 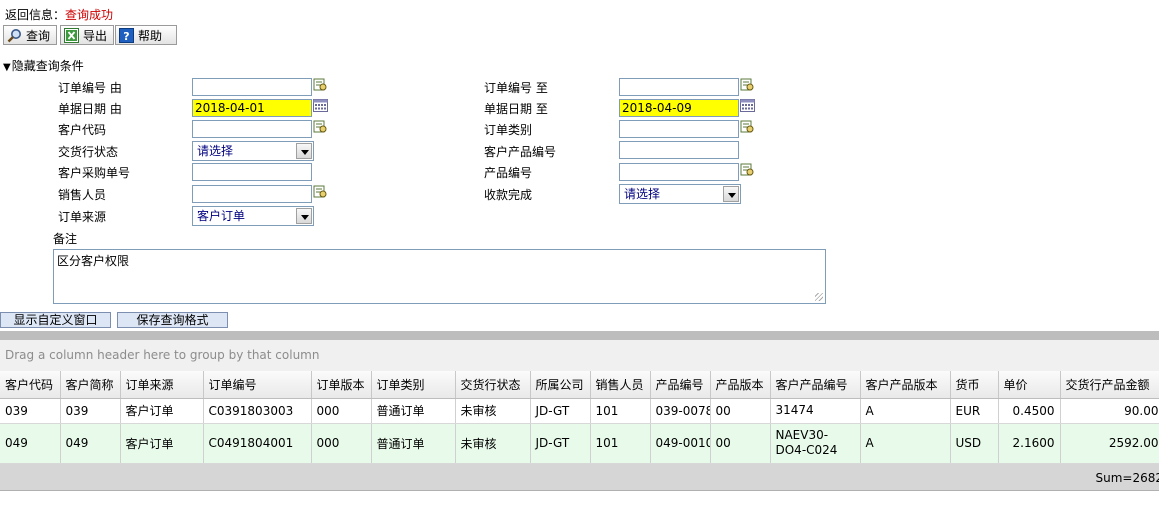 I want to click on order-type-input, so click(x=679, y=129).